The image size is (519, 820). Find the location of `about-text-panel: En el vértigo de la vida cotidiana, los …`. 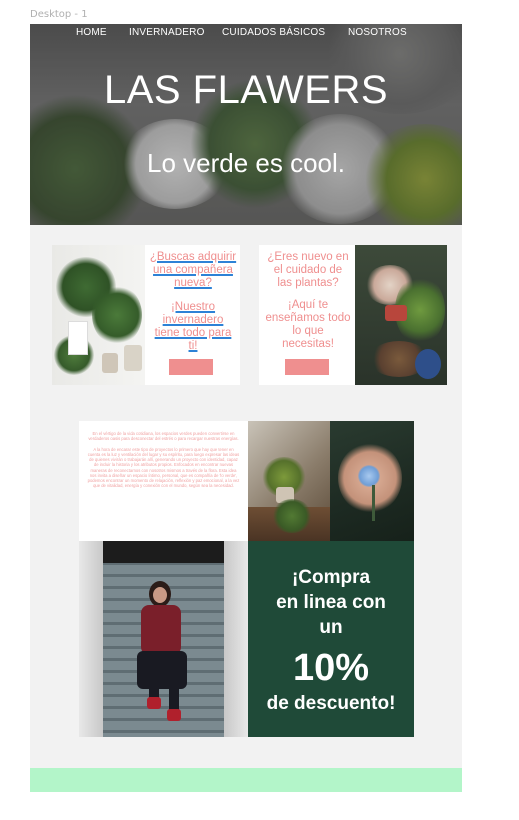

about-text-panel: En el vértigo de la vida cotidiana, los … is located at coordinates (163, 481).